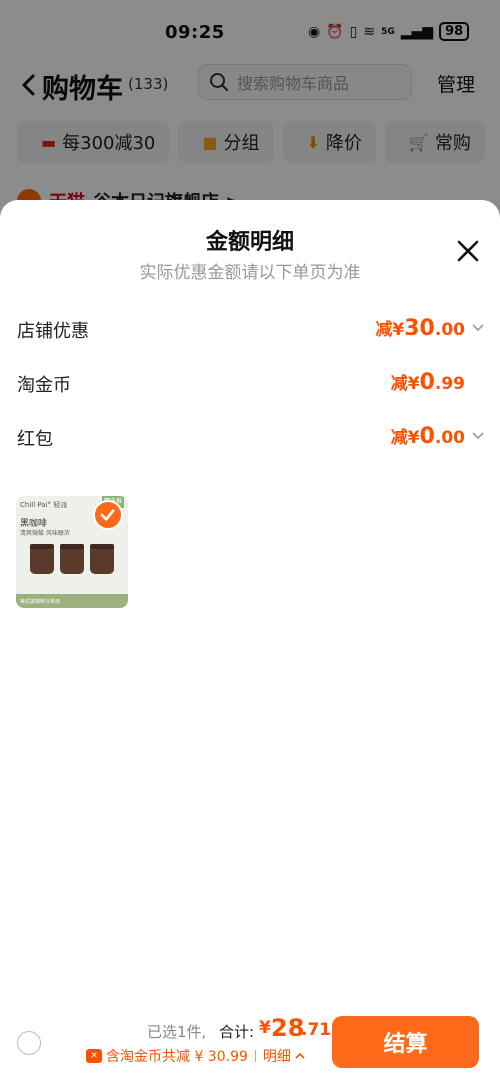  I want to click on product-footer: 美式黑咖啡冷萃液, so click(40, 602).